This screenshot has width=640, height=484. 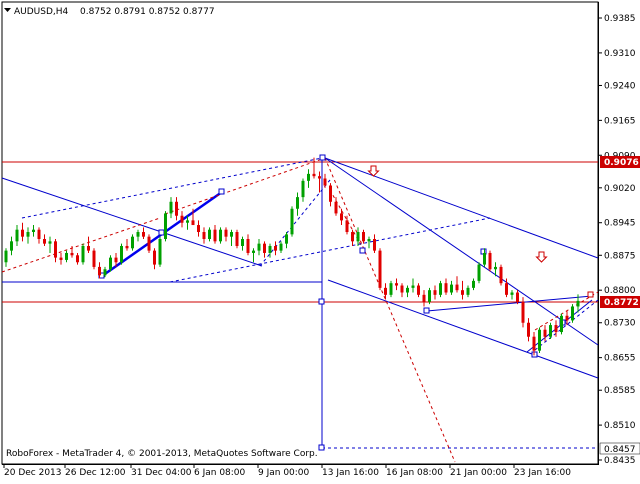 I want to click on time-axis-label: 23 Jan 16:00, so click(x=542, y=473).